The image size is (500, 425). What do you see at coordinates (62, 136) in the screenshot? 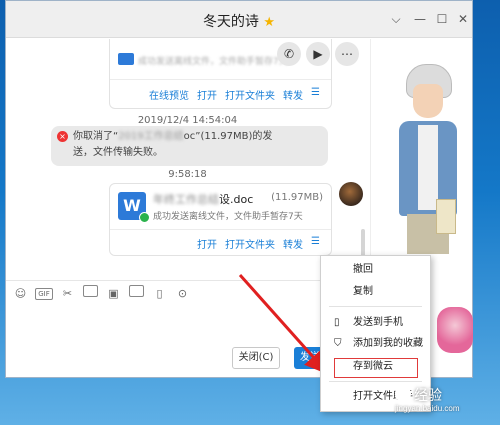
I see `error-icon: ×` at bounding box center [62, 136].